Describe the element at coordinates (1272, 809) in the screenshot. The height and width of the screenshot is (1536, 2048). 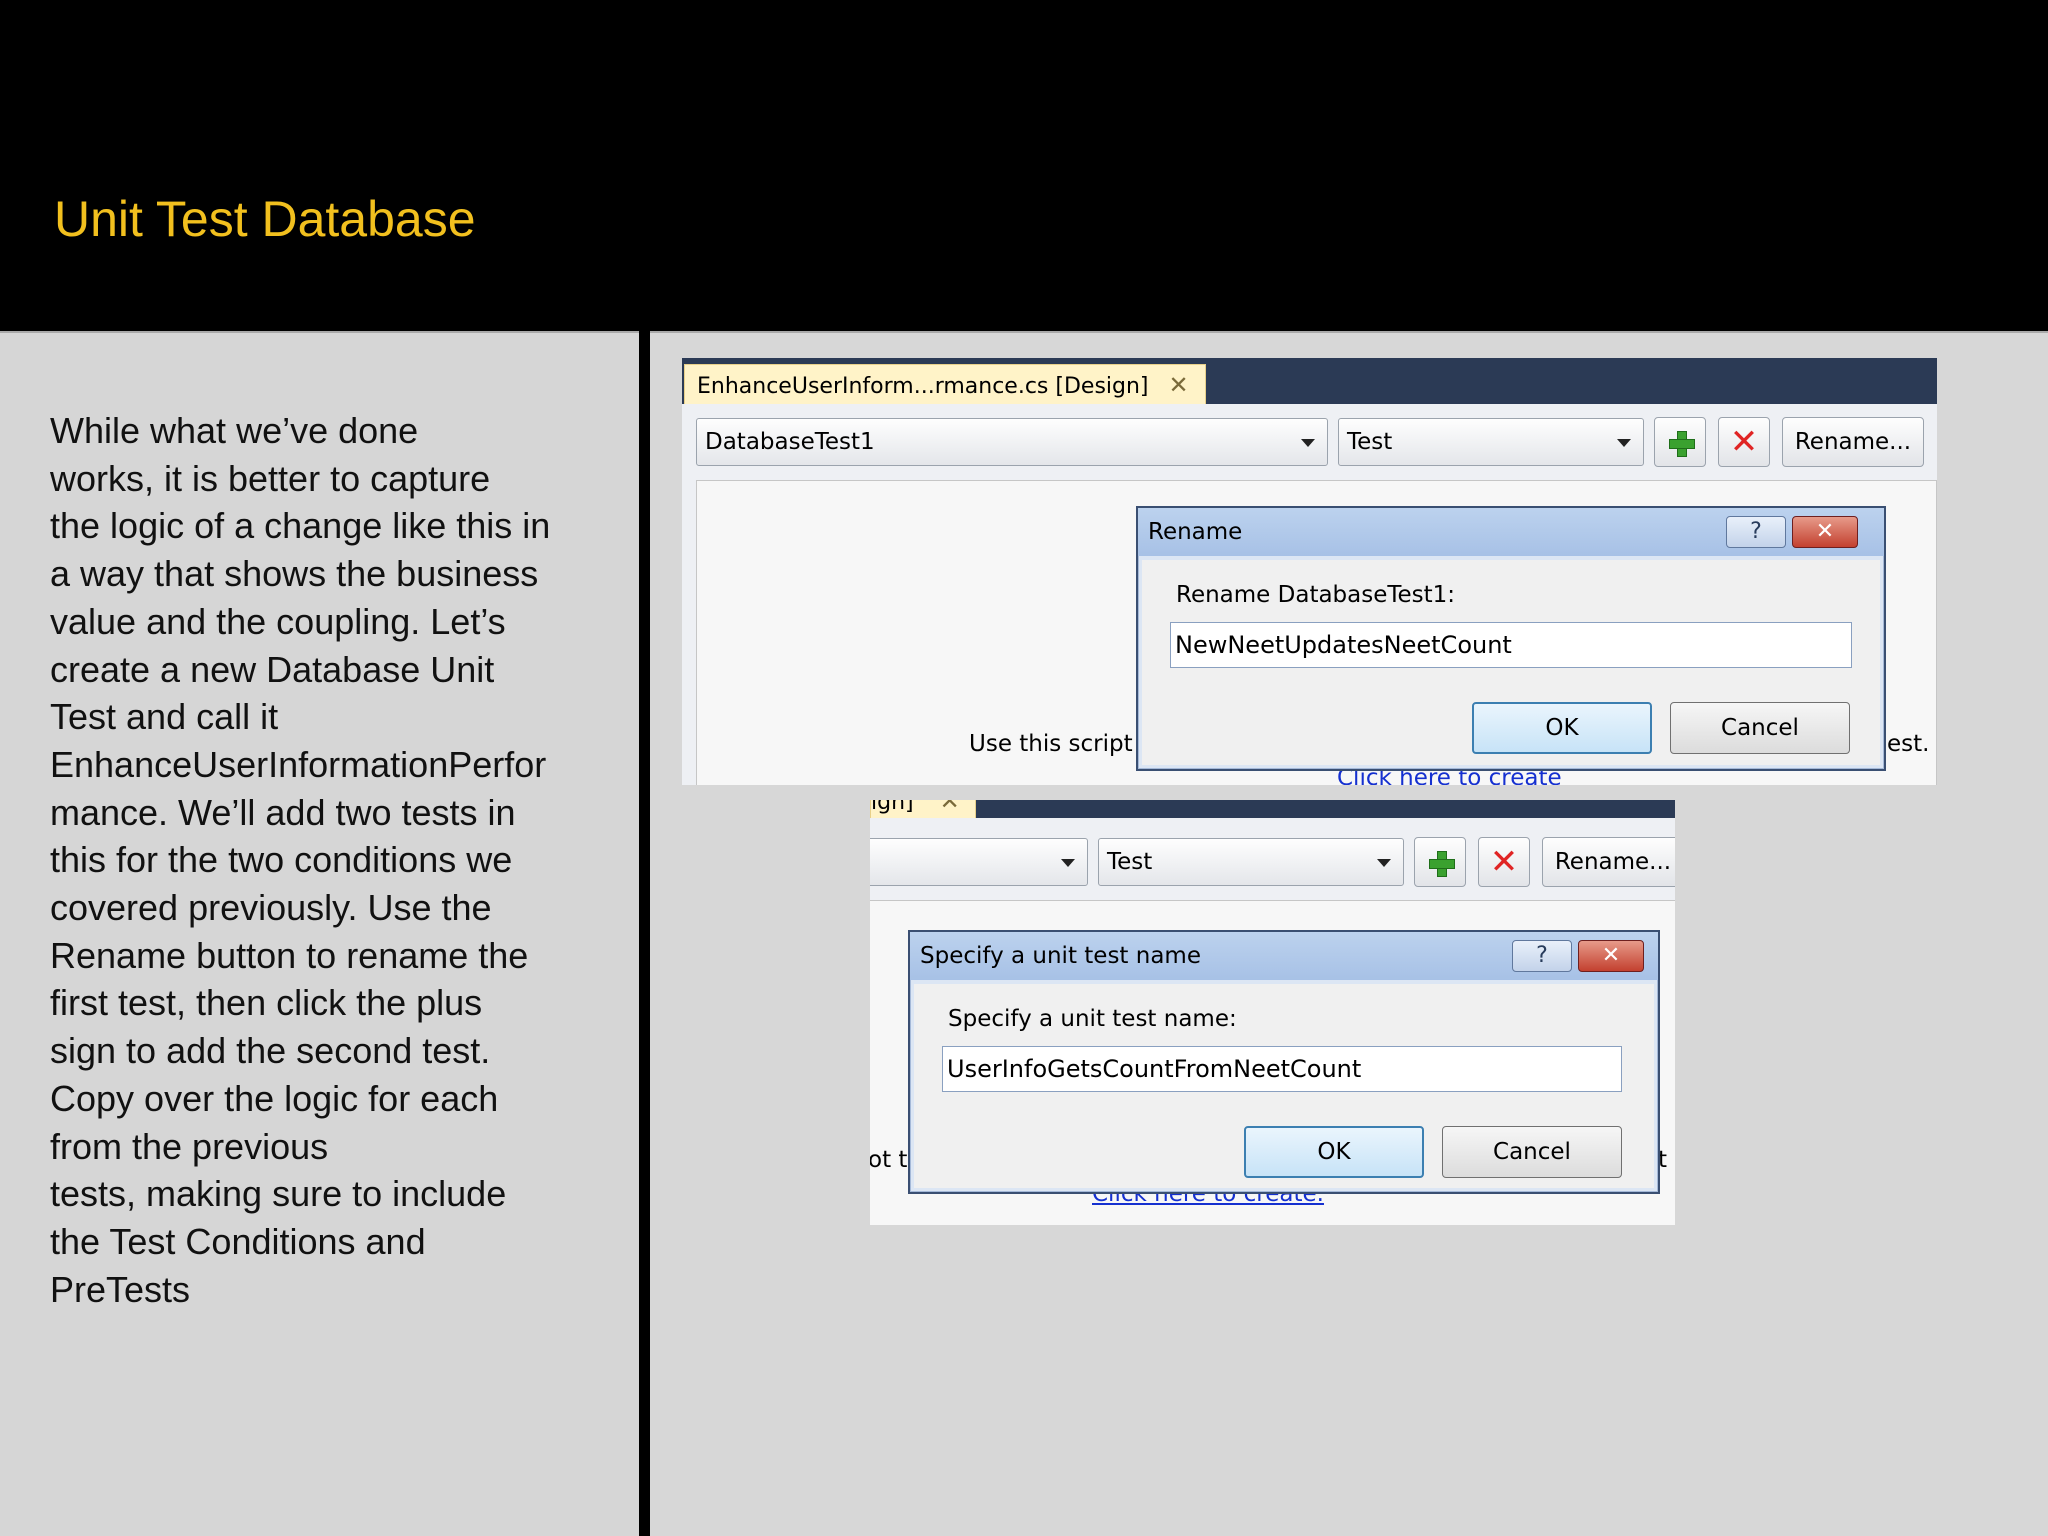
I see `tab-strip` at that location.